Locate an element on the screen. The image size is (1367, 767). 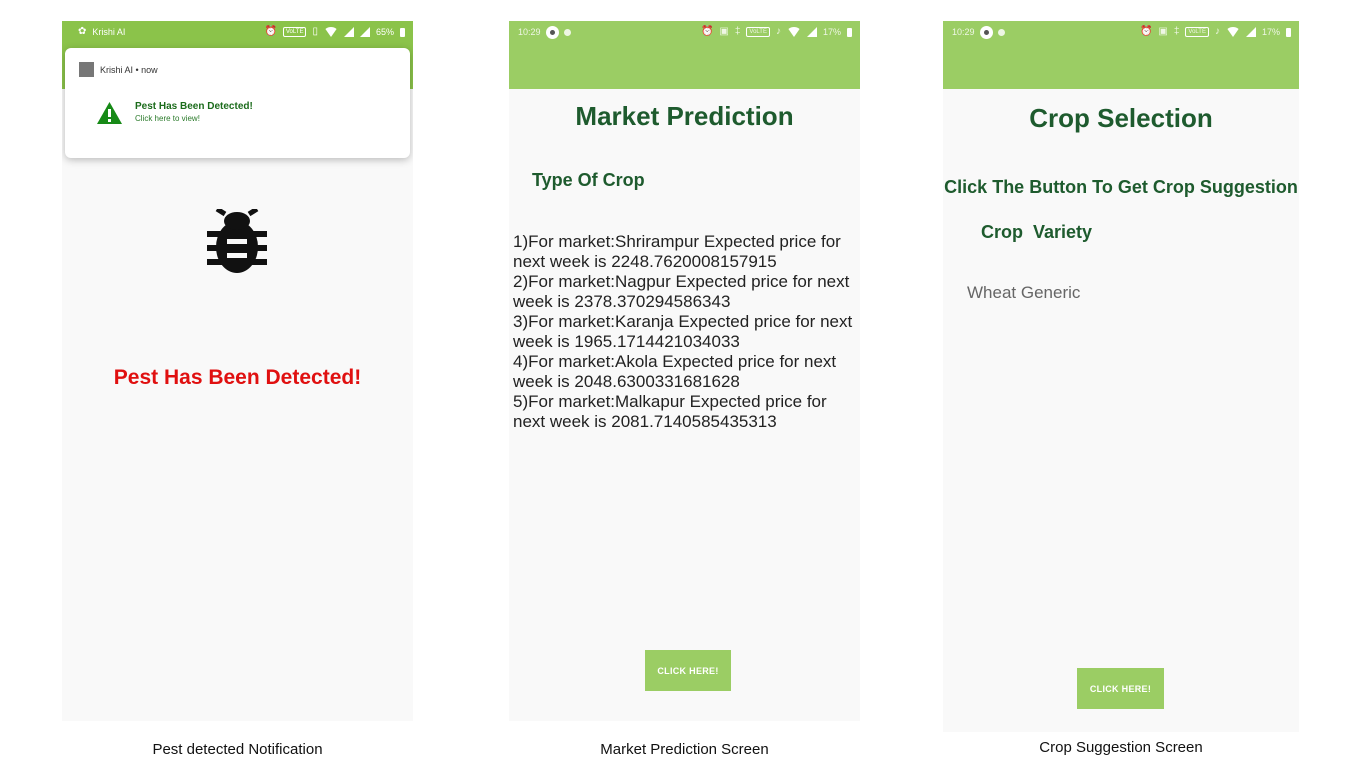
caption-crop: Crop Suggestion Screen is located at coordinates (1121, 747).